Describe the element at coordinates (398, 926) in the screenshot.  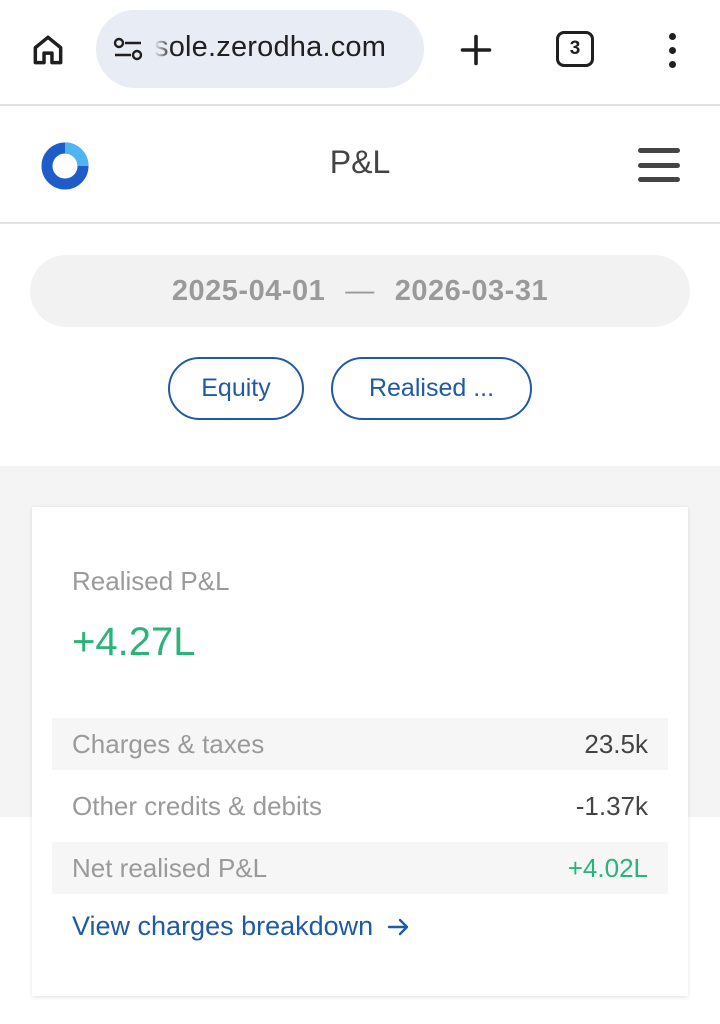
I see `arrow-right-icon` at that location.